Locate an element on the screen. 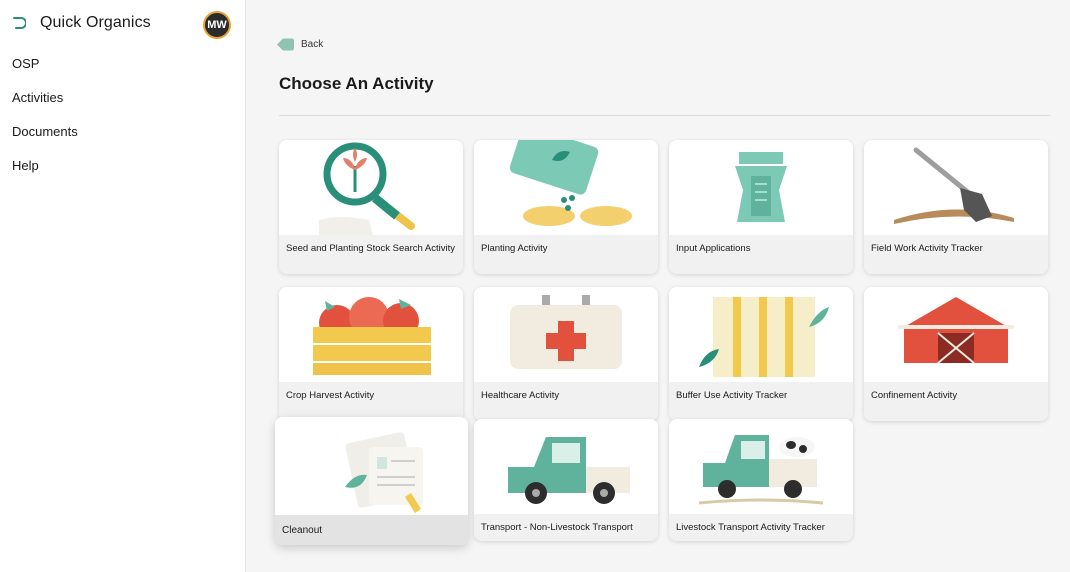 This screenshot has height=572, width=1070. activity-card-non-livestock-transport: Transport - Non-Livestock Transport is located at coordinates (566, 480).